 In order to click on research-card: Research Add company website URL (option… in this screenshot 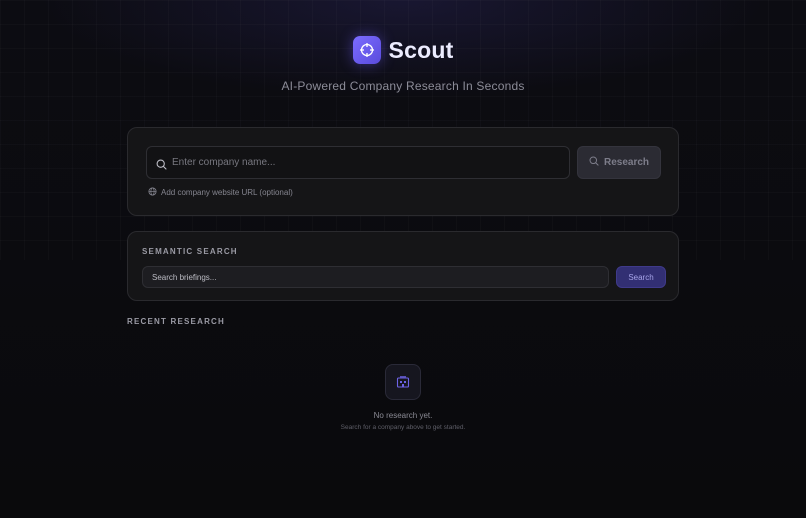, I will do `click(403, 171)`.